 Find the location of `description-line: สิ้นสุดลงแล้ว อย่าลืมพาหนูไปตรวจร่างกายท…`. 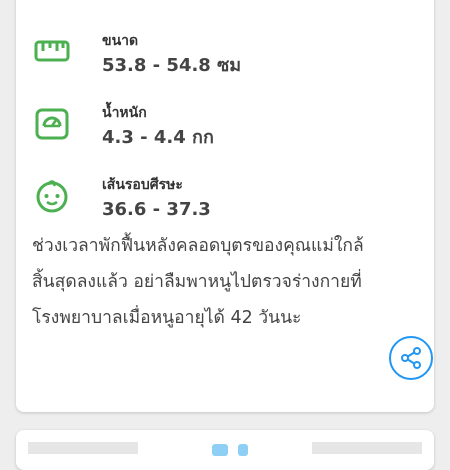

description-line: สิ้นสุดลงแล้ว อย่าลืมพาหนูไปตรวจร่างกายท… is located at coordinates (197, 282).